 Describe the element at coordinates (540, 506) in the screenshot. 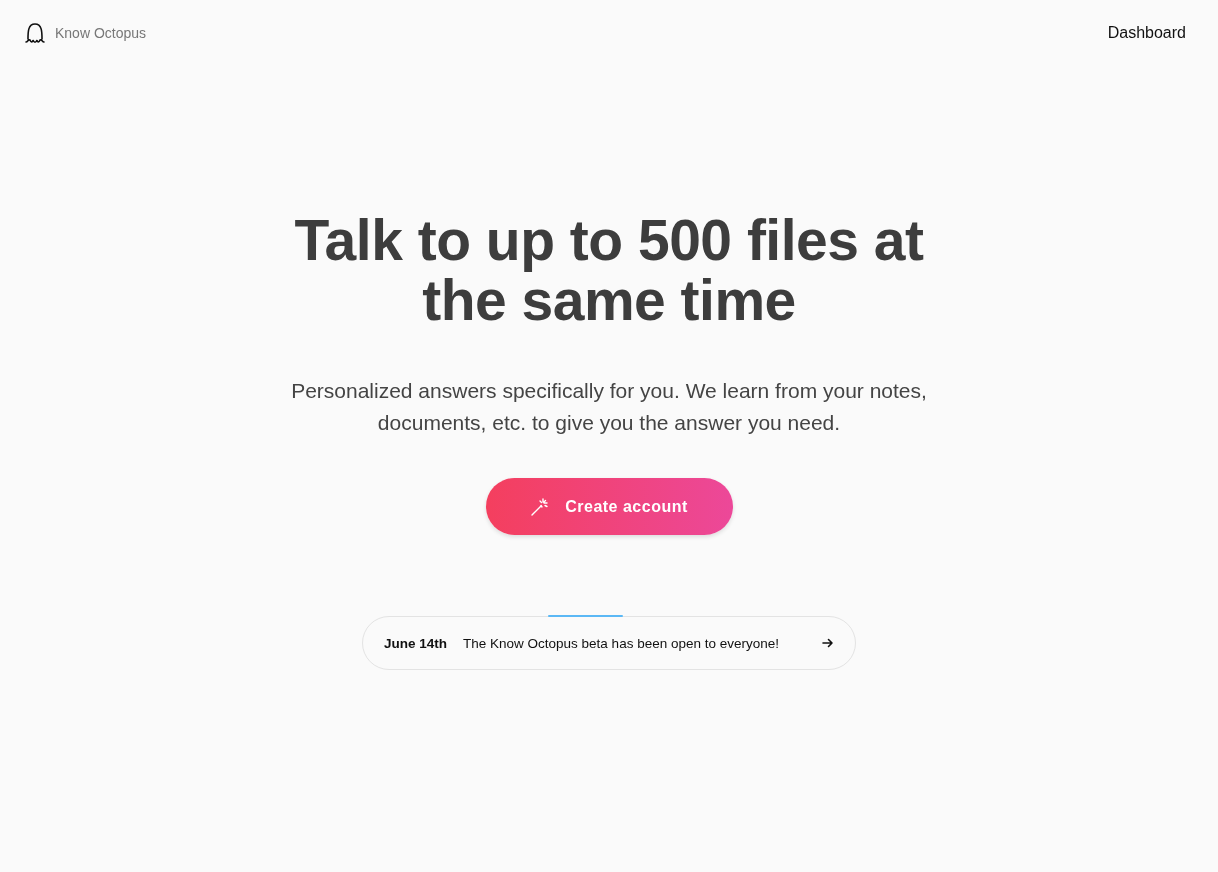

I see `magic-wand-icon` at that location.